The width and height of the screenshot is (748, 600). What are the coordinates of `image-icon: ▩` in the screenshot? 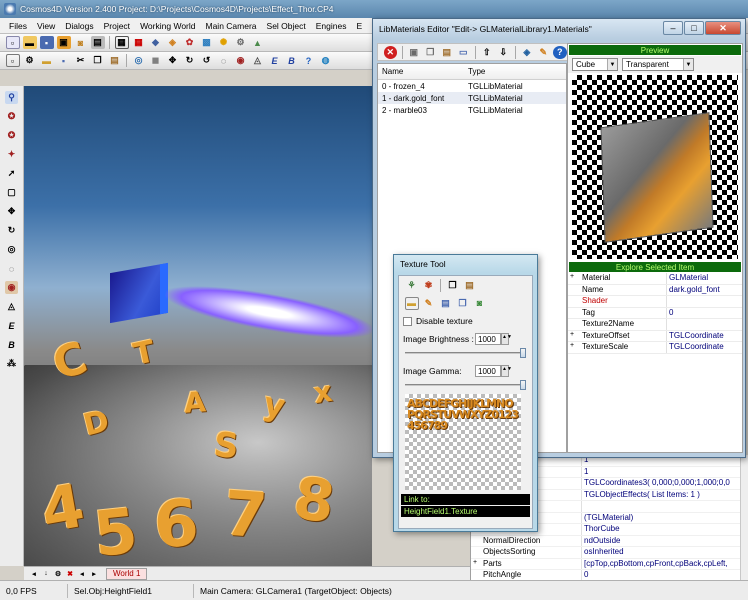 It's located at (207, 42).